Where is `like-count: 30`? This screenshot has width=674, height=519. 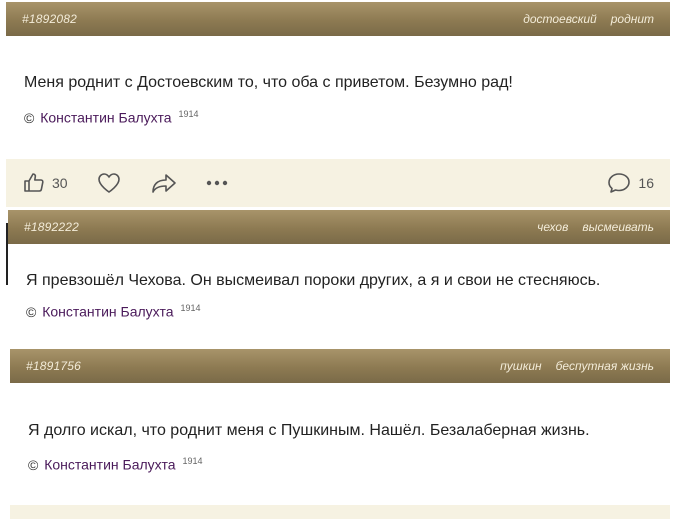
like-count: 30 is located at coordinates (60, 183).